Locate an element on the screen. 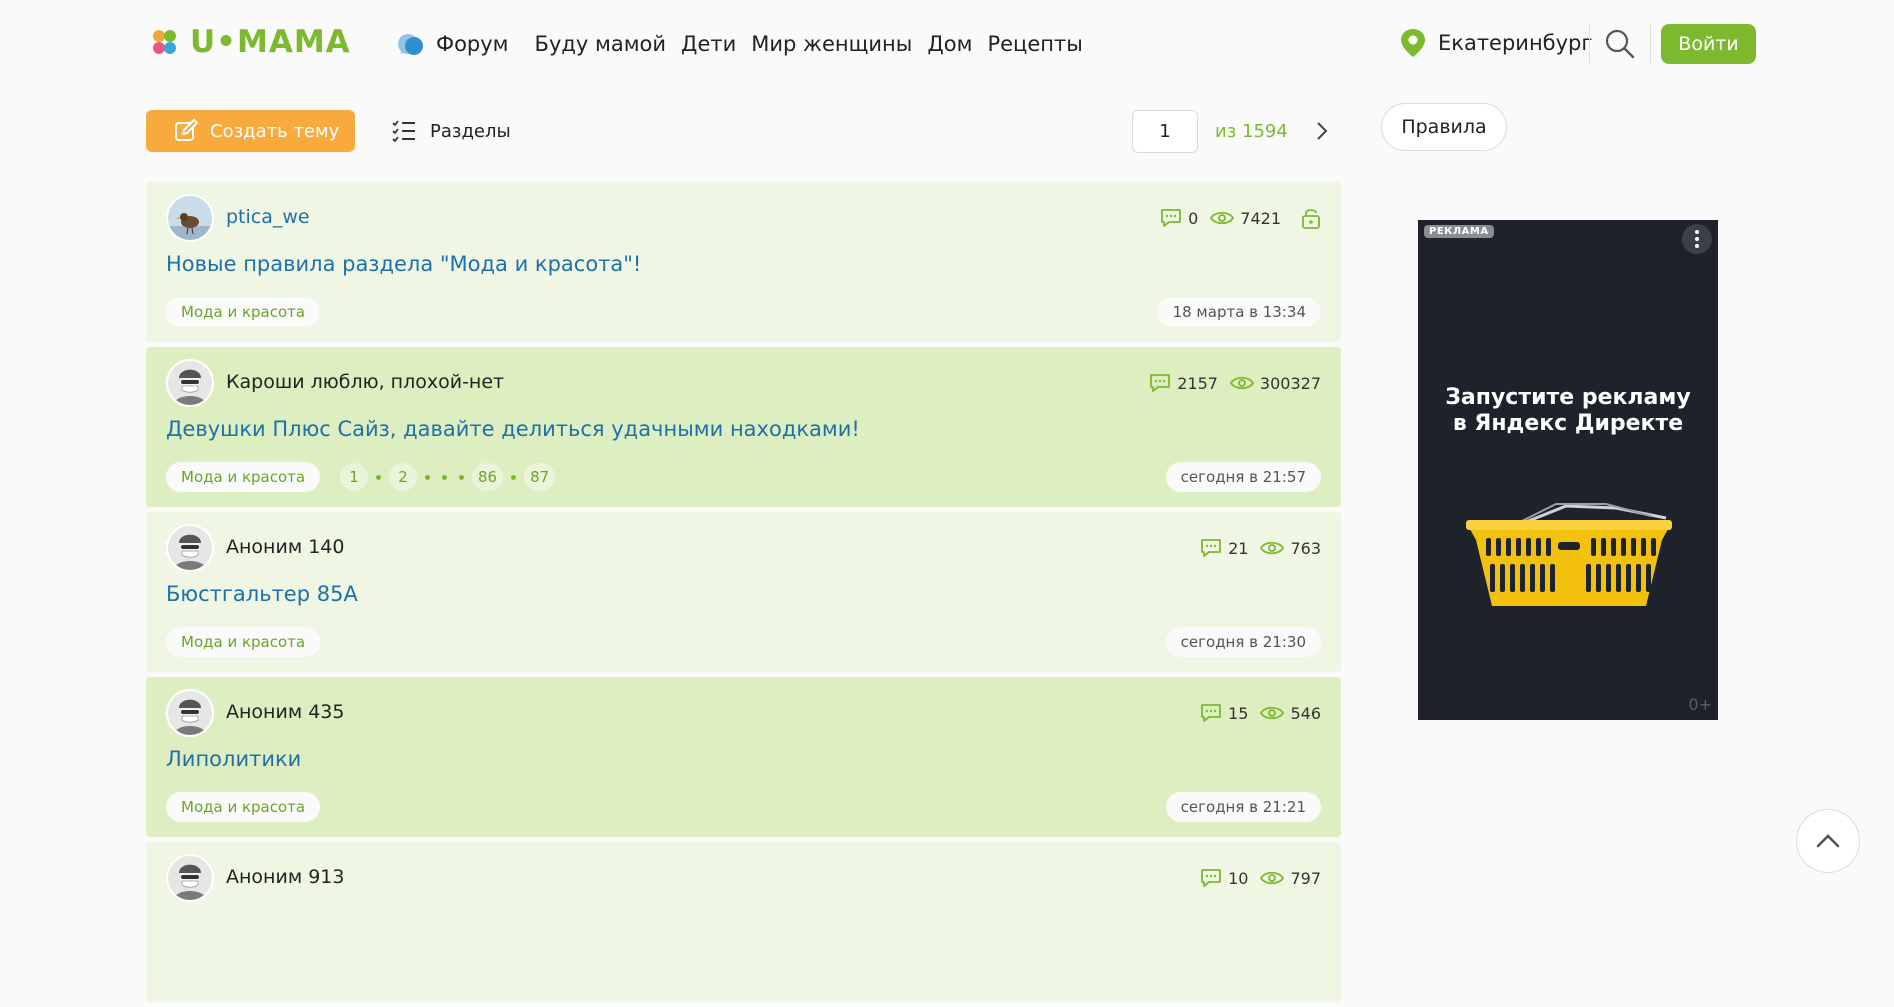  shopping-basket-icon is located at coordinates (1569, 554).